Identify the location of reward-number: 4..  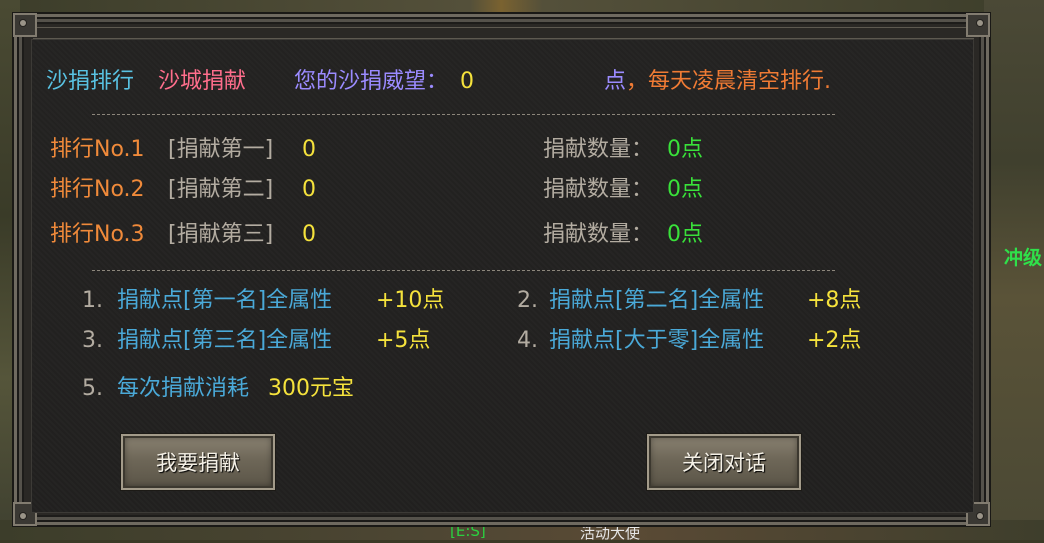
(527, 340).